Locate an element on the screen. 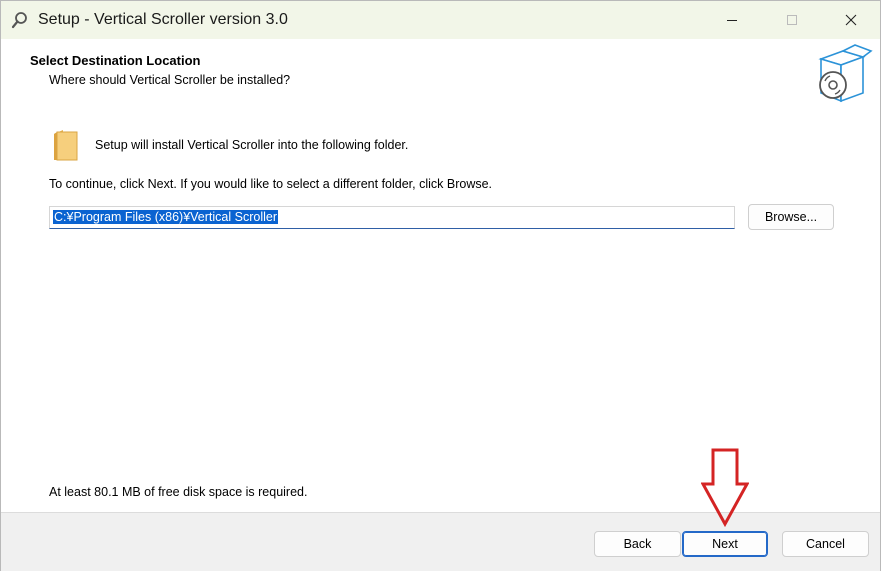 Image resolution: width=881 pixels, height=571 pixels. annotation-arrow-down-icon is located at coordinates (725, 488).